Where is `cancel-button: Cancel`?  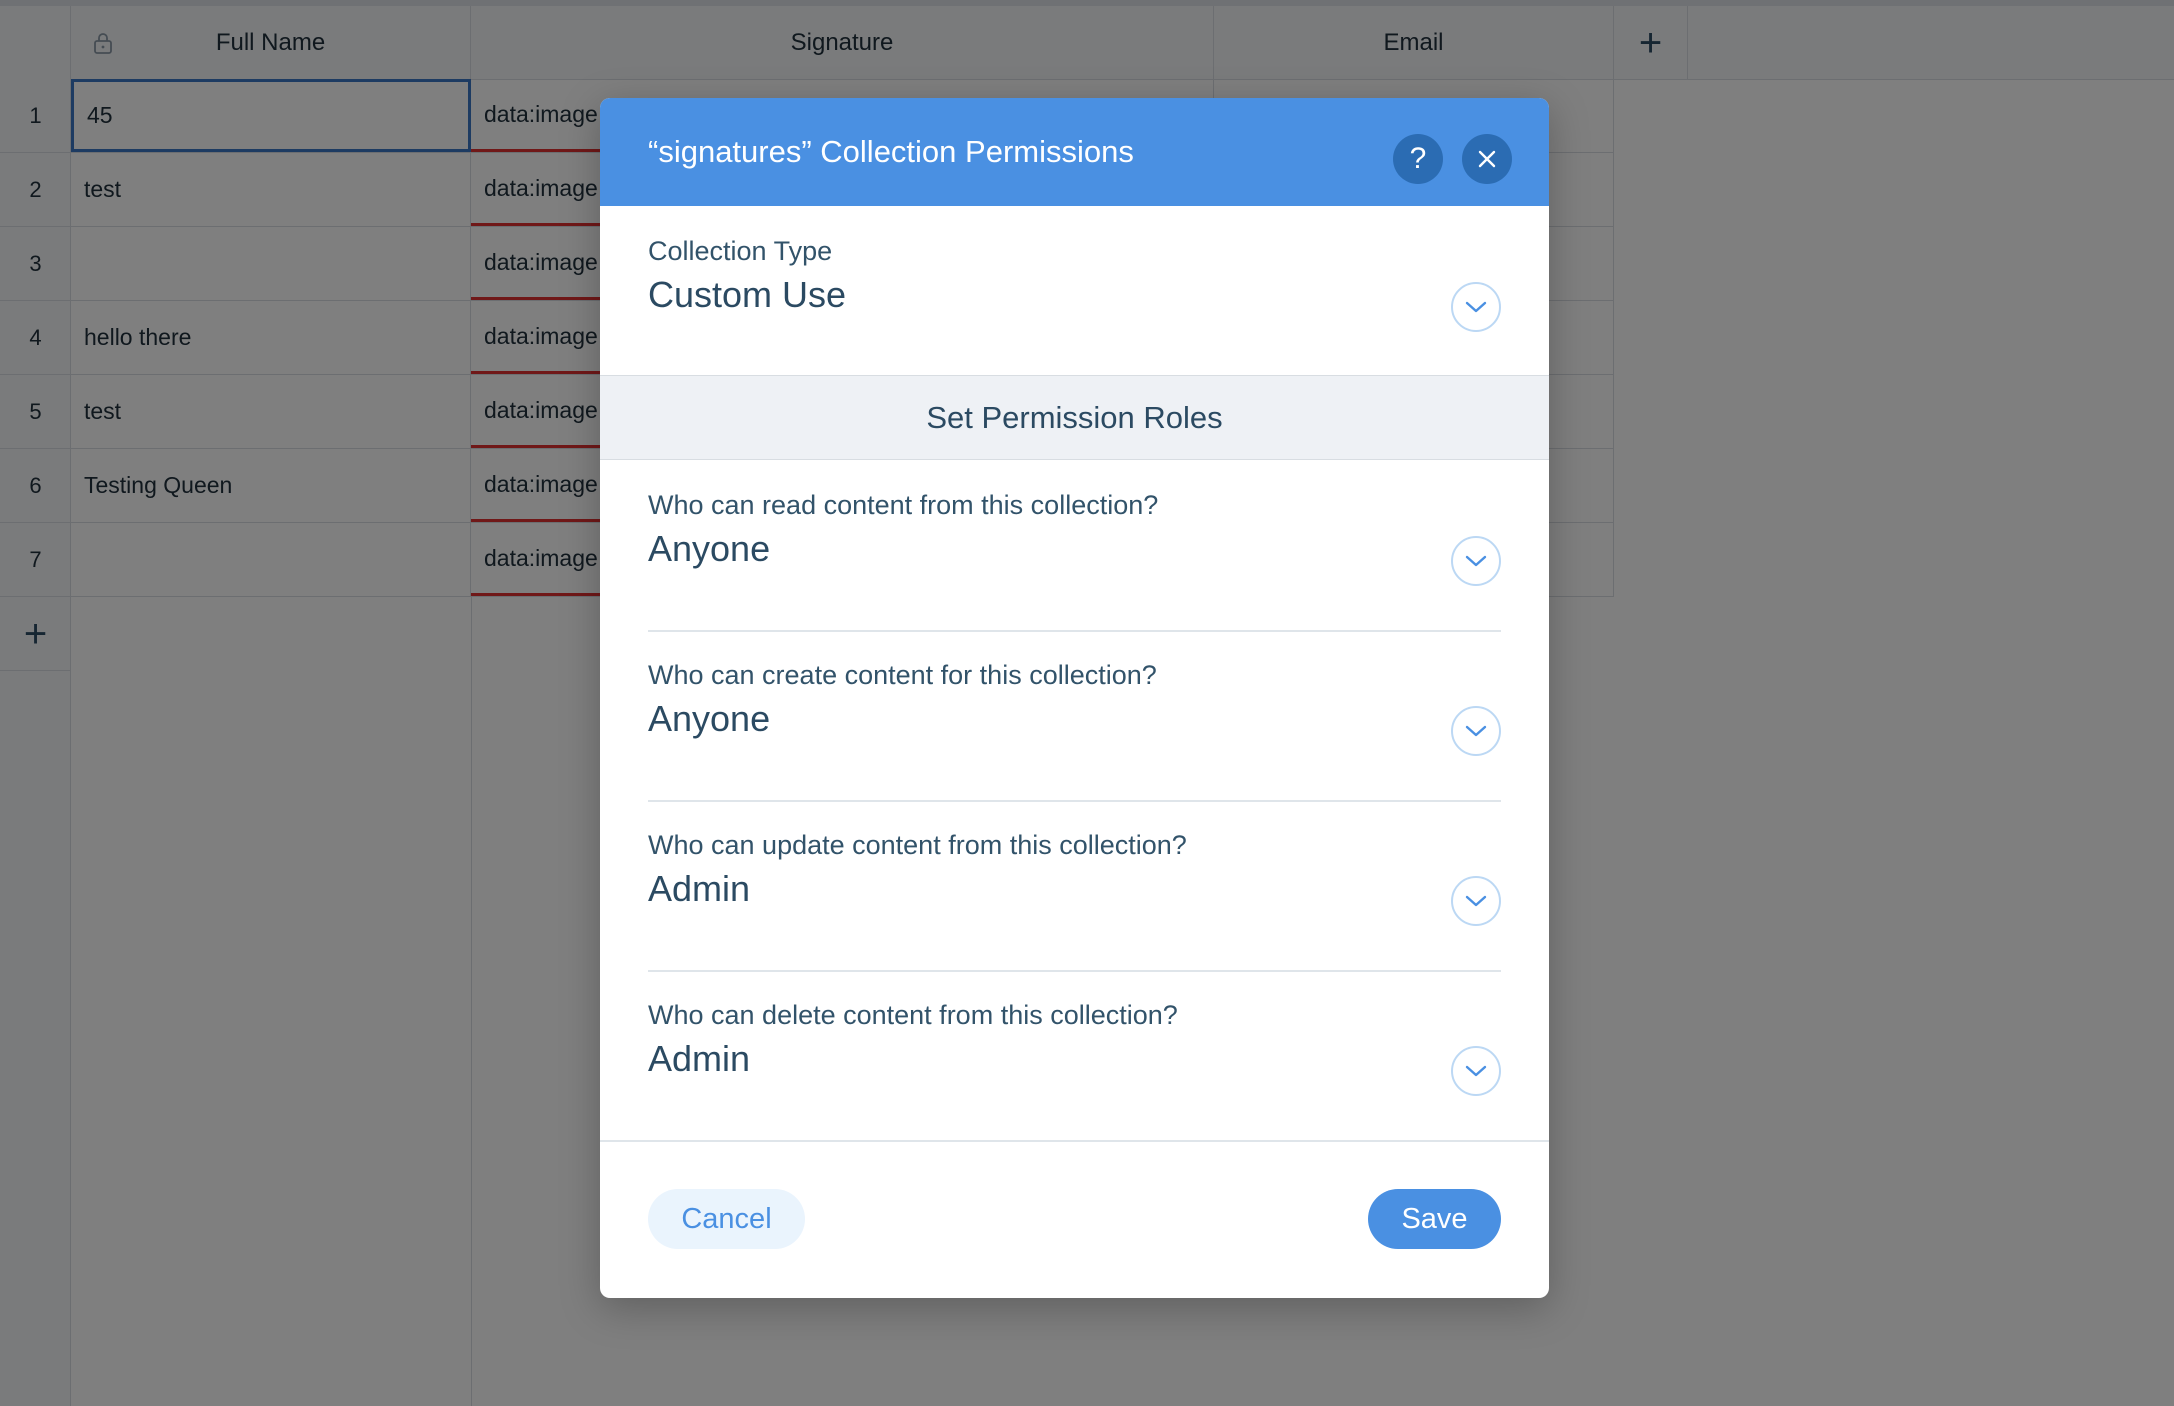
cancel-button: Cancel is located at coordinates (726, 1219).